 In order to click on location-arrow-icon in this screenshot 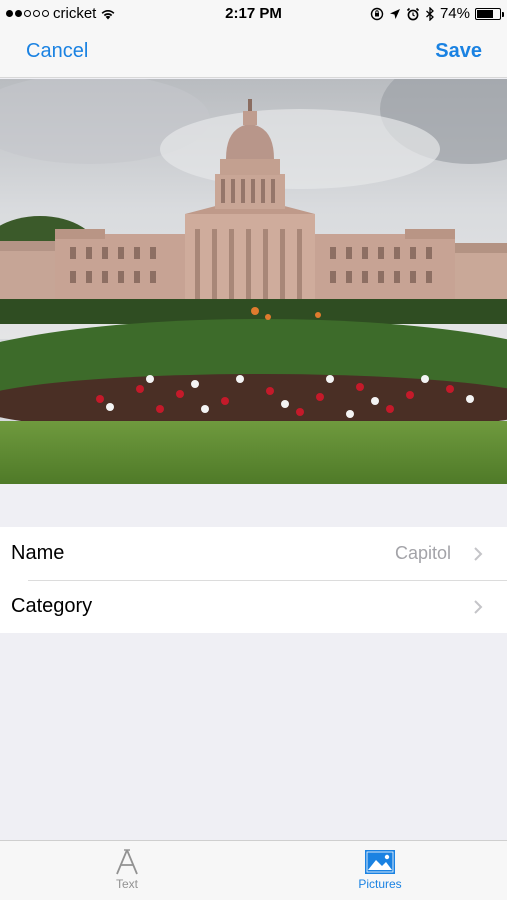, I will do `click(394, 13)`.